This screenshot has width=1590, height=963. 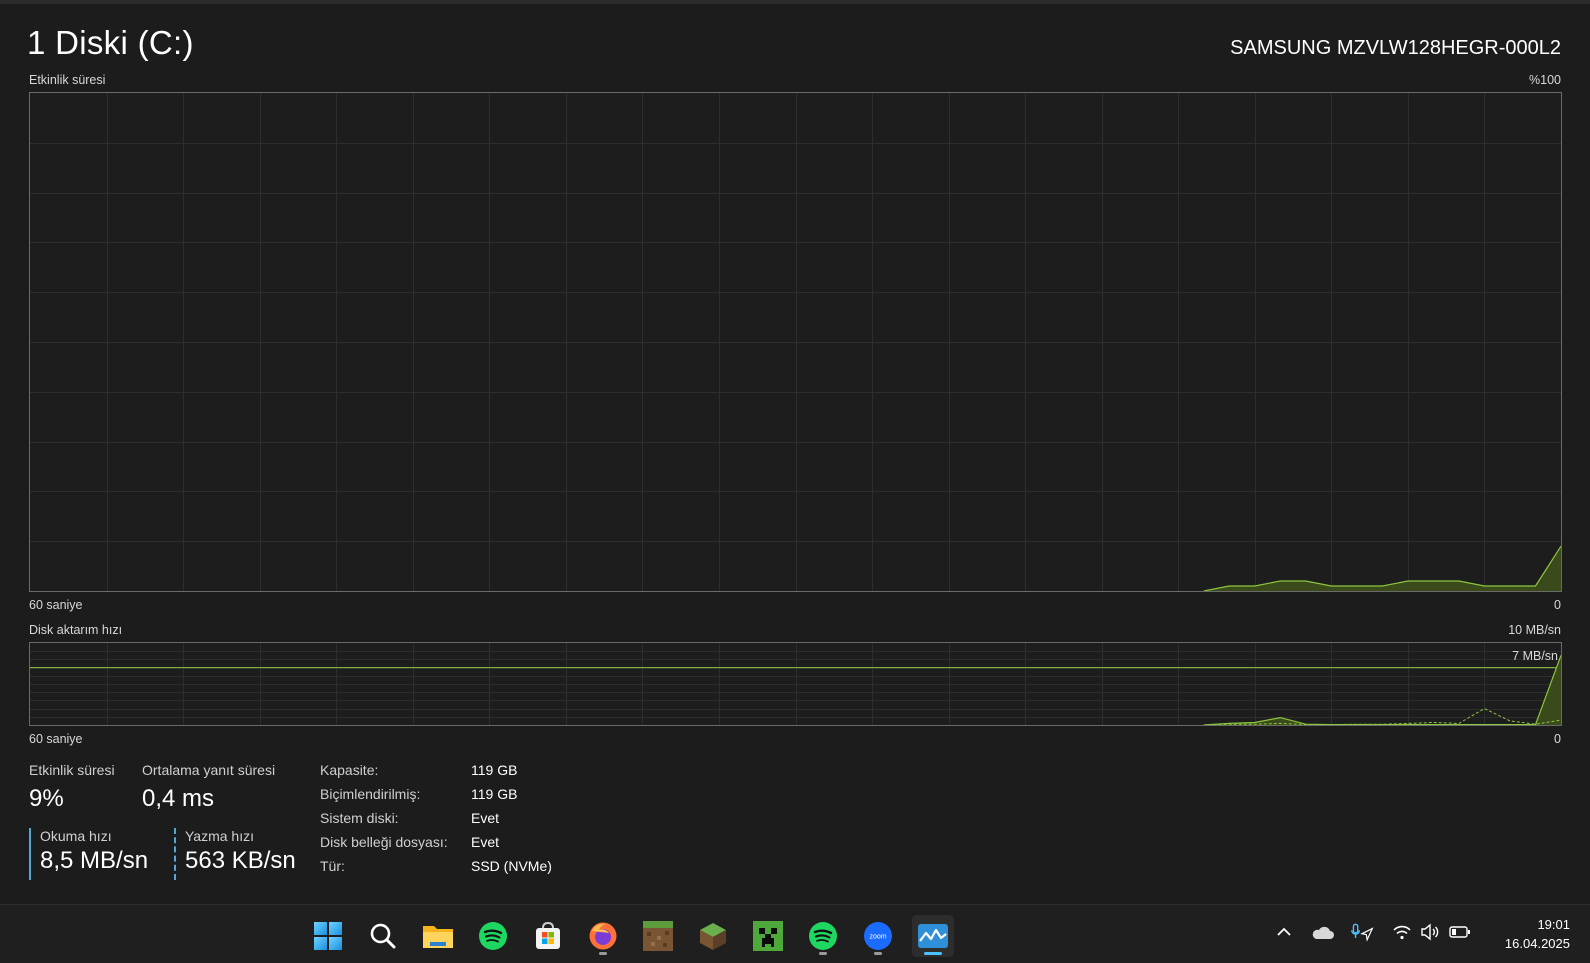 I want to click on start-icon, so click(x=328, y=936).